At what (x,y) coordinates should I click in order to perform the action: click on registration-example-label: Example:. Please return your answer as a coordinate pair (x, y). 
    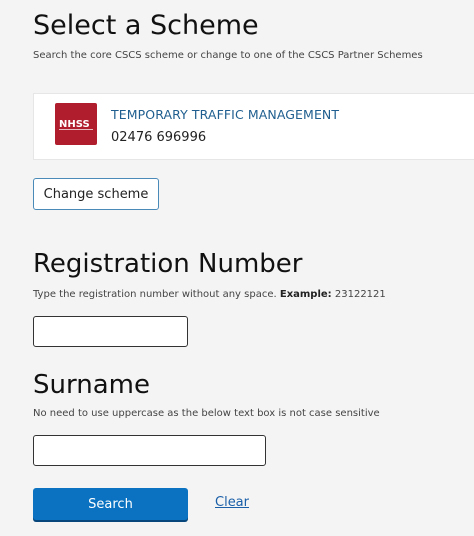
    Looking at the image, I should click on (305, 294).